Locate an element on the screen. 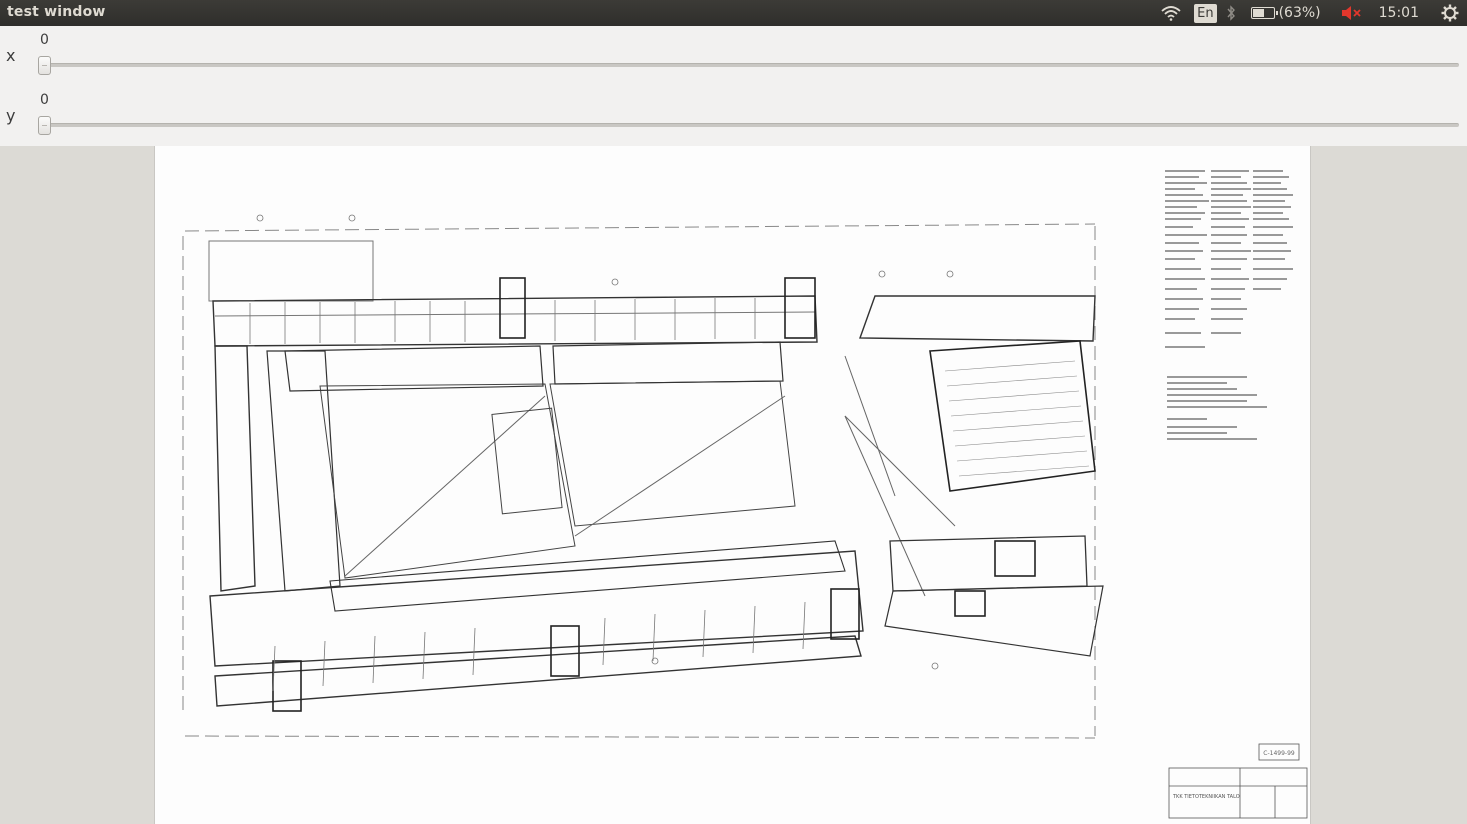  settings-gear-icon is located at coordinates (1450, 13).